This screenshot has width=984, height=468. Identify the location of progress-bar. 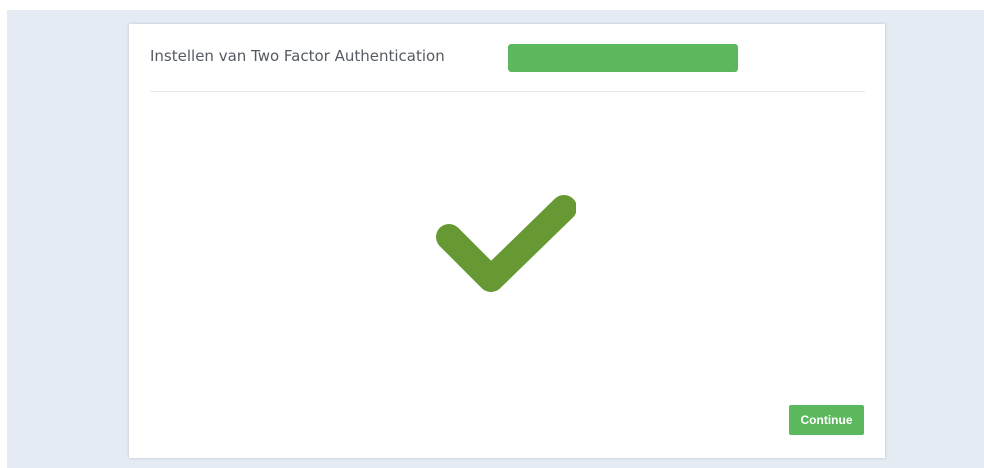
(623, 58).